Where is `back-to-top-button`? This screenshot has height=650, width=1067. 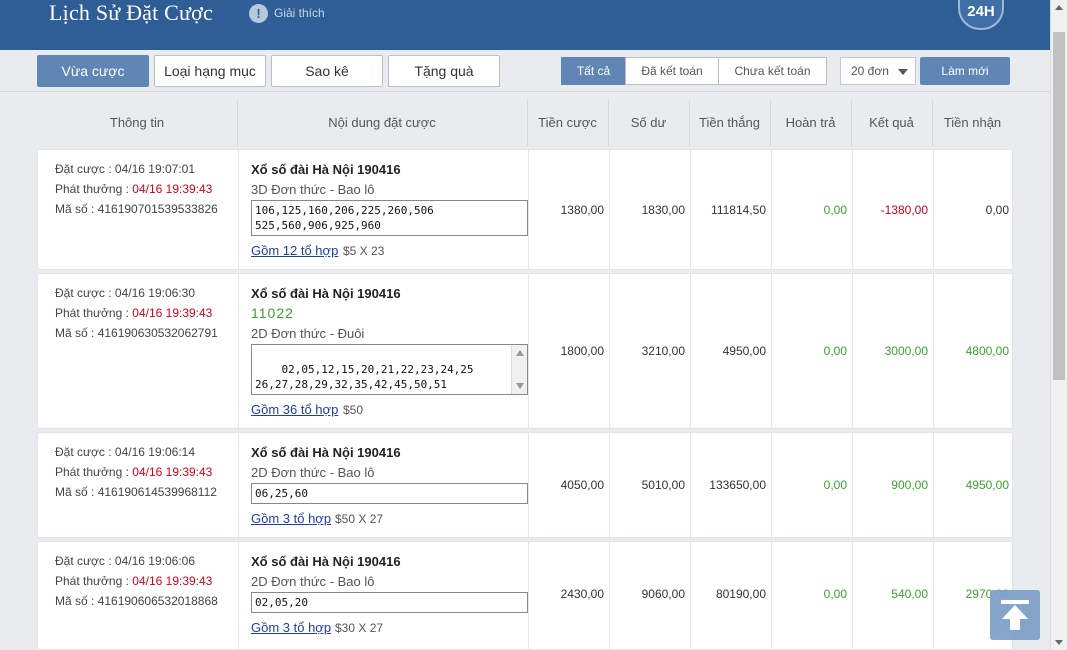 back-to-top-button is located at coordinates (1015, 615).